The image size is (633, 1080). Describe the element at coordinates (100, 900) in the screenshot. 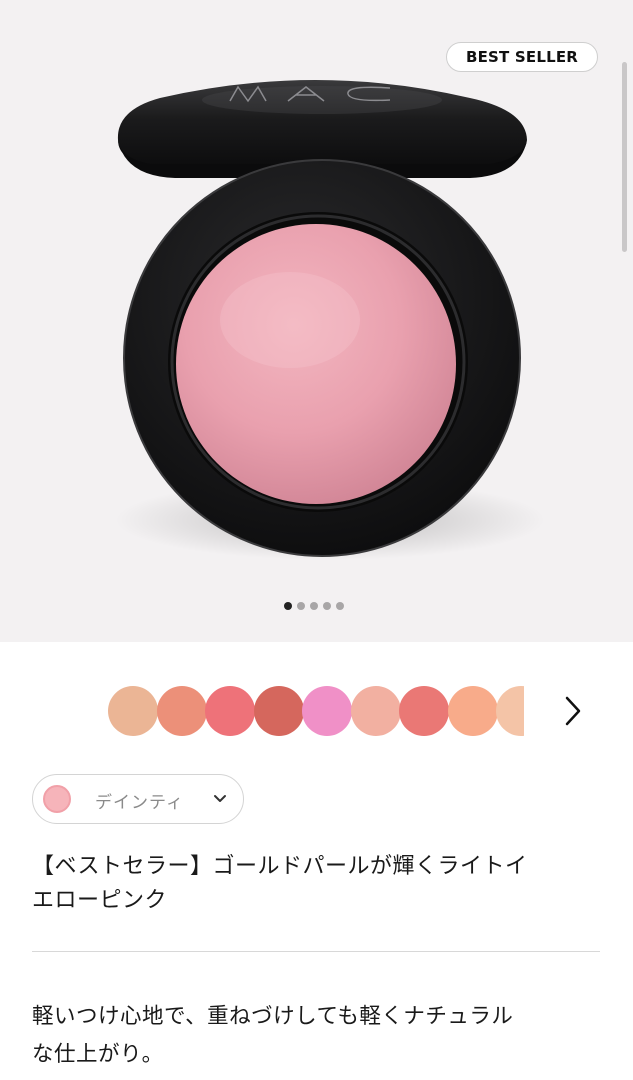

I see `product-title-line-2: エローピンク` at that location.